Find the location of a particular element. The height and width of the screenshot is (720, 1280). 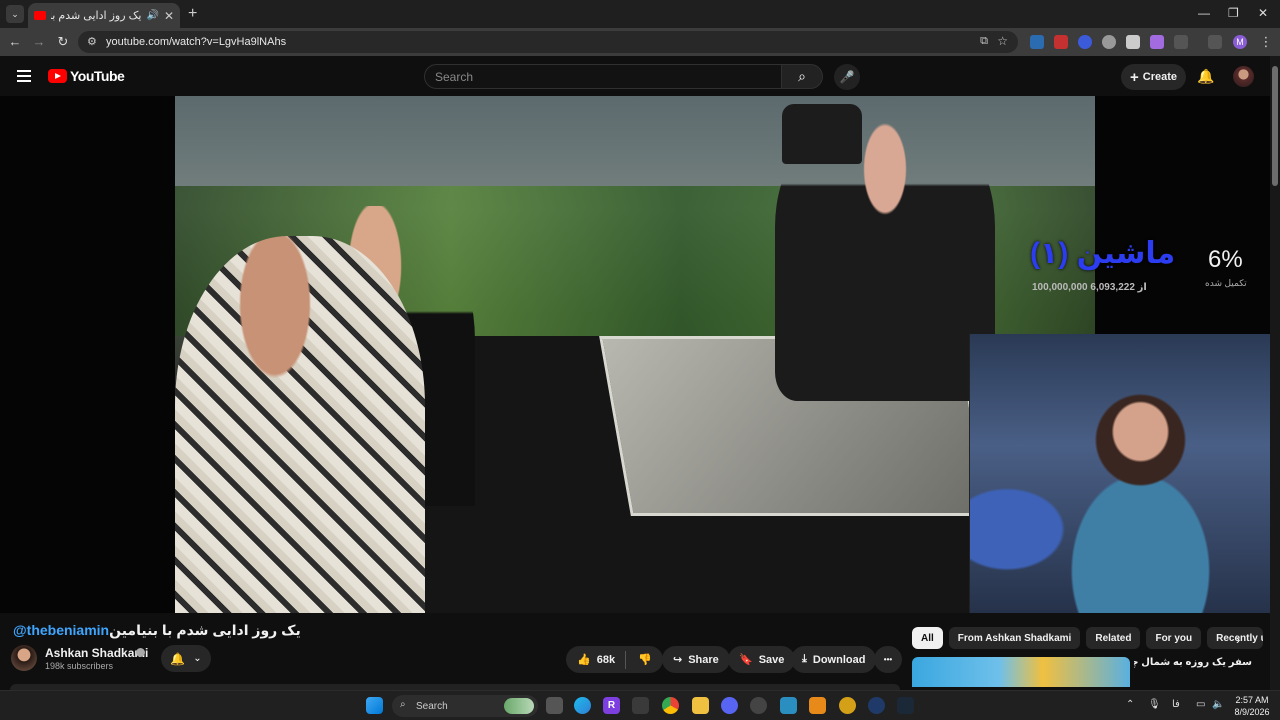

clock-app-icon is located at coordinates (758, 705).